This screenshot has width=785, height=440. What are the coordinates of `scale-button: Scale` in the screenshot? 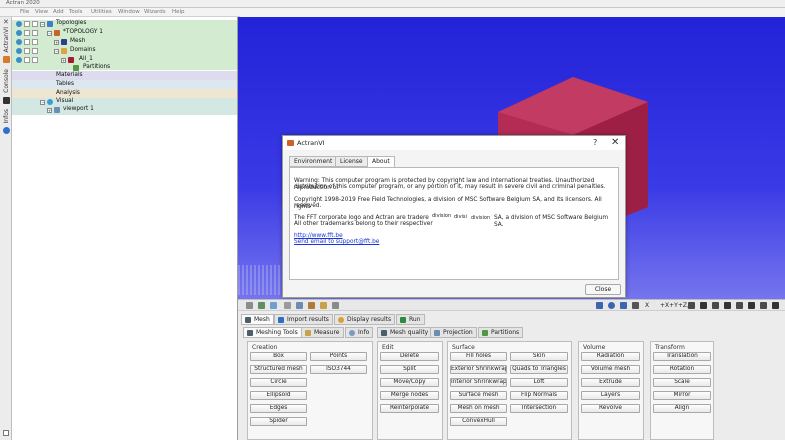 It's located at (682, 382).